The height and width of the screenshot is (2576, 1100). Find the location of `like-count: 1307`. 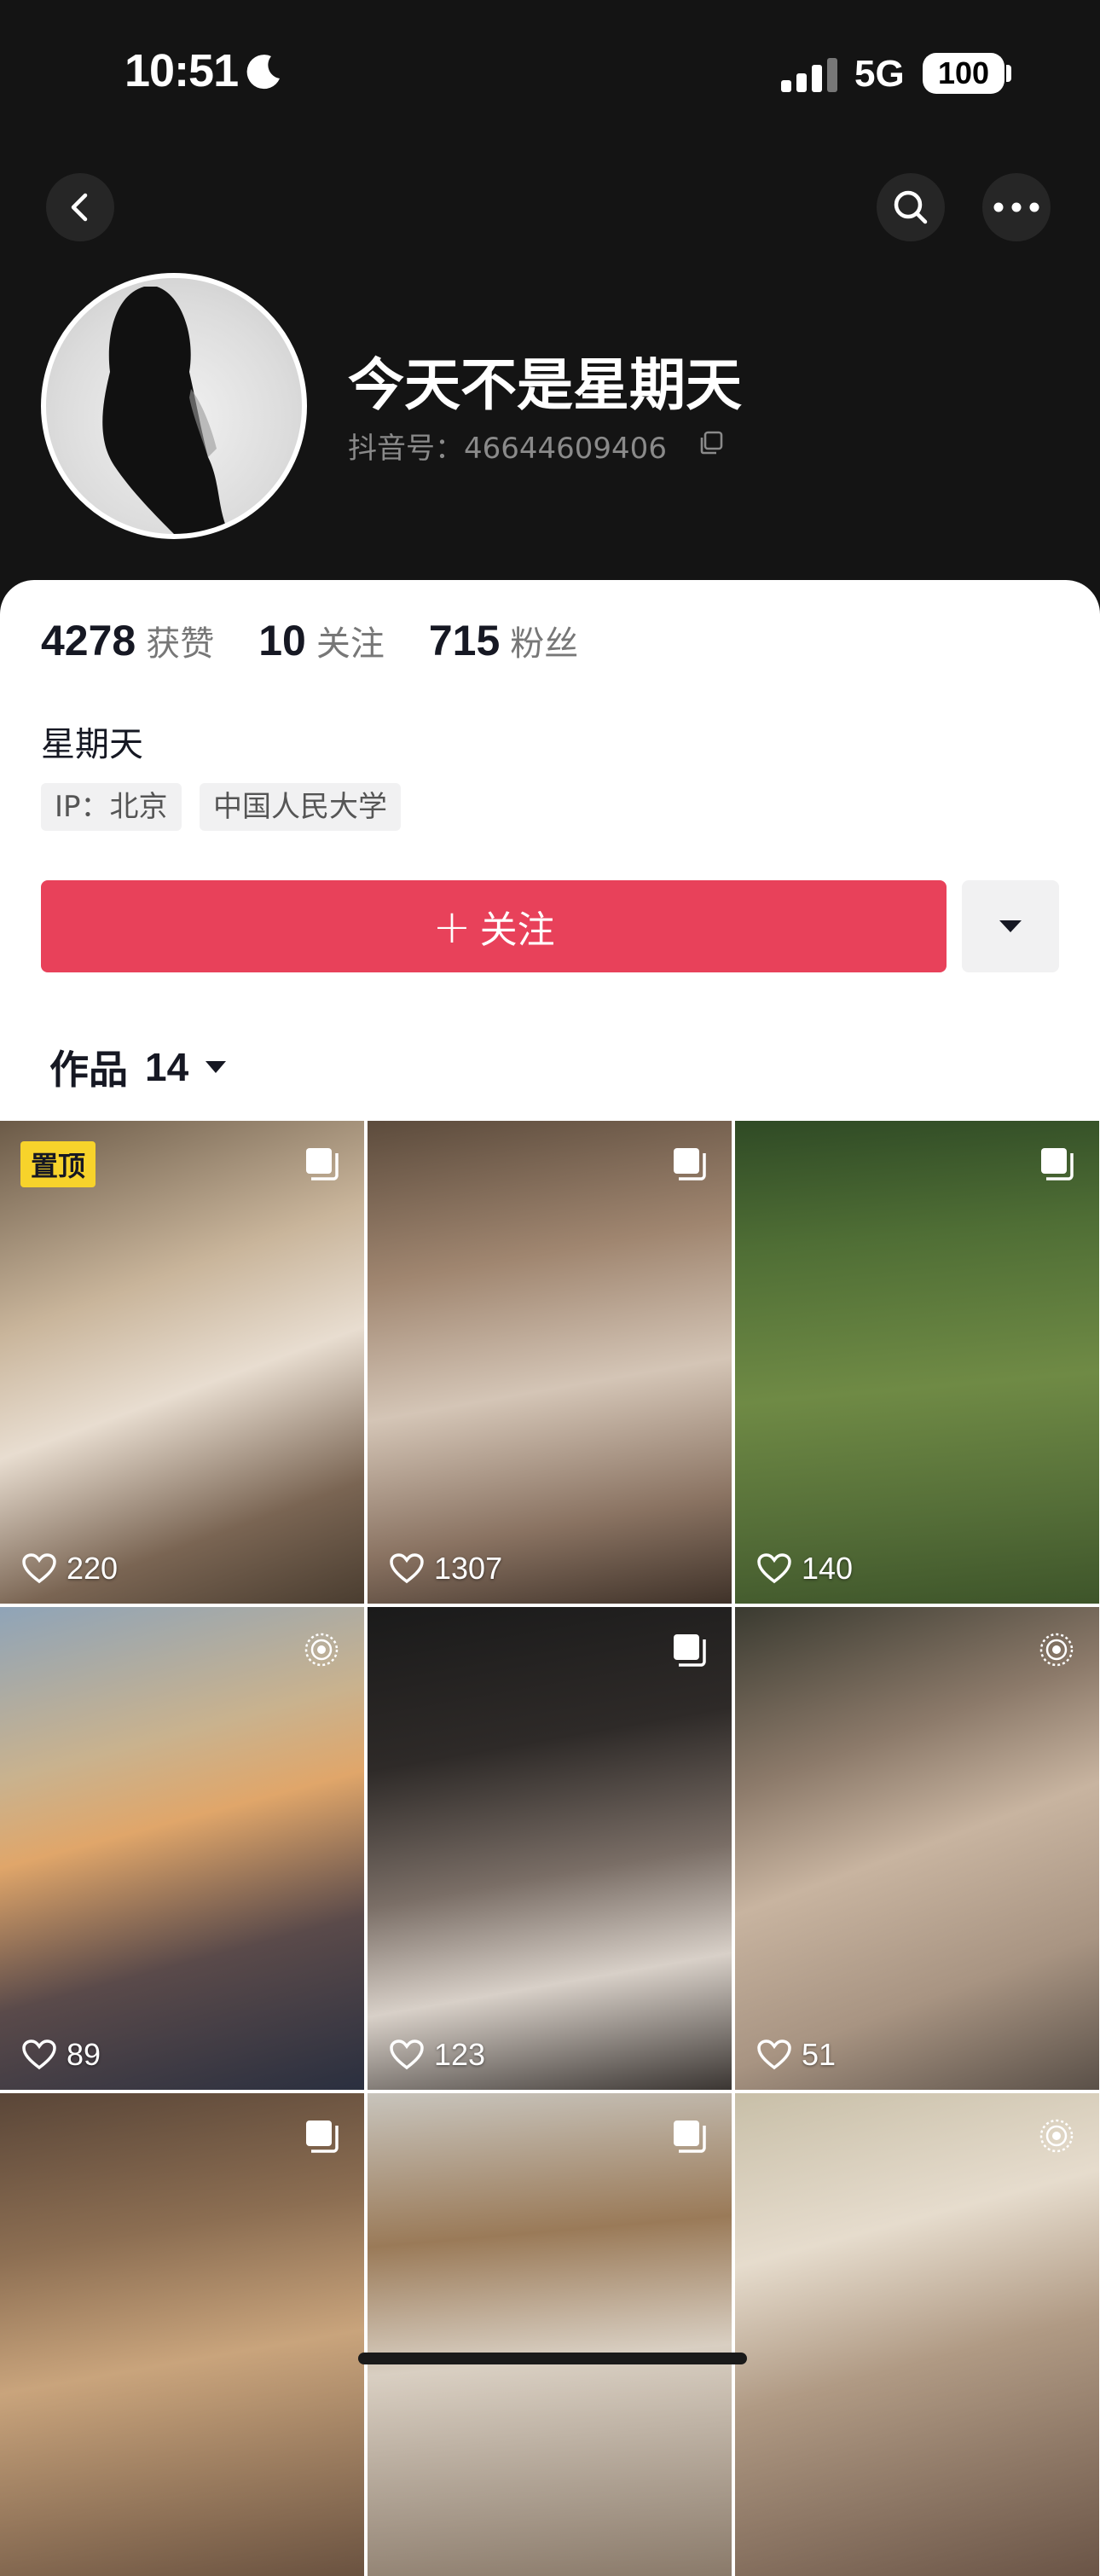

like-count: 1307 is located at coordinates (446, 1569).